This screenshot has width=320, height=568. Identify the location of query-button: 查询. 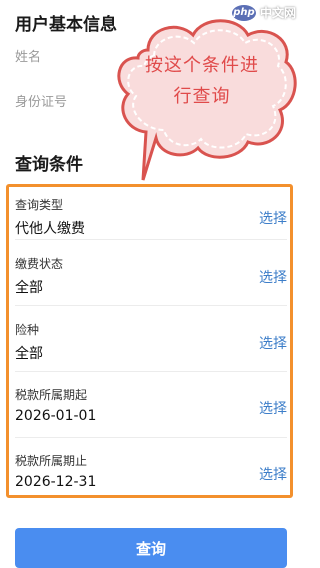
(151, 548).